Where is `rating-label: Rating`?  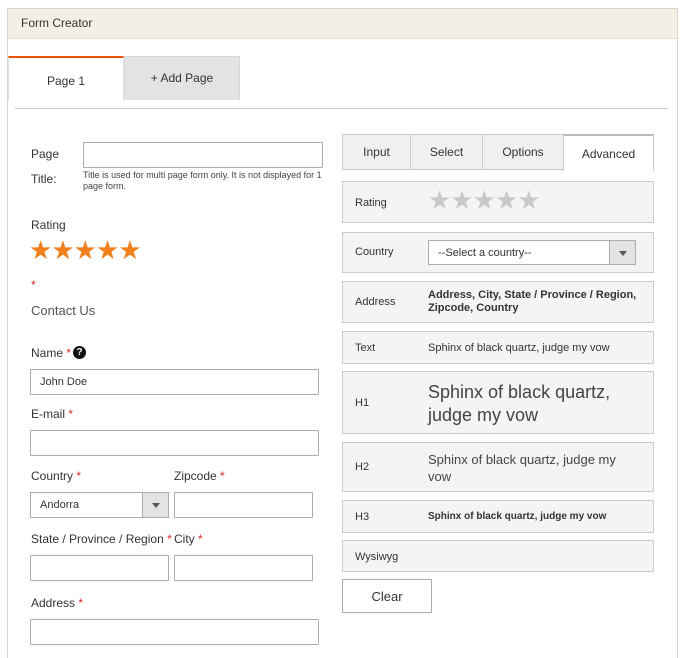
rating-label: Rating is located at coordinates (48, 225).